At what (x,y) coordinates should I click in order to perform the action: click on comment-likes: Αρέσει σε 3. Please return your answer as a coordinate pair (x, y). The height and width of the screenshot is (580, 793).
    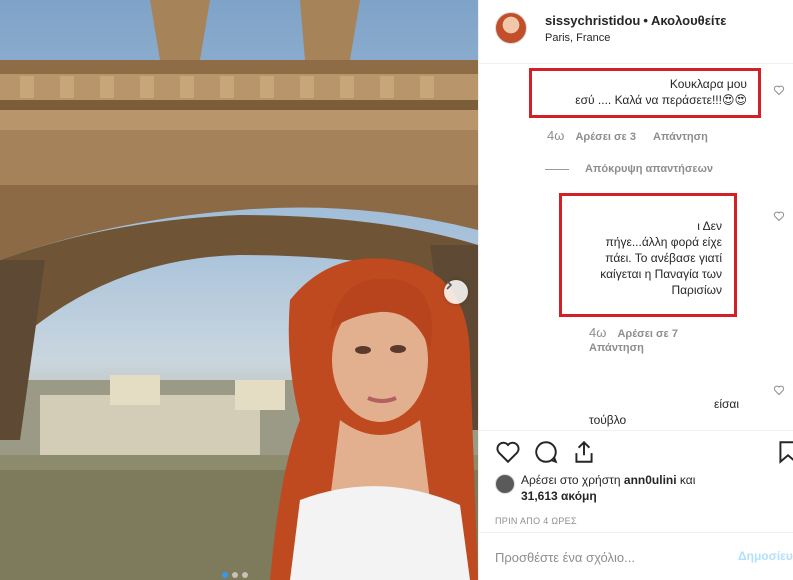
    Looking at the image, I should click on (605, 137).